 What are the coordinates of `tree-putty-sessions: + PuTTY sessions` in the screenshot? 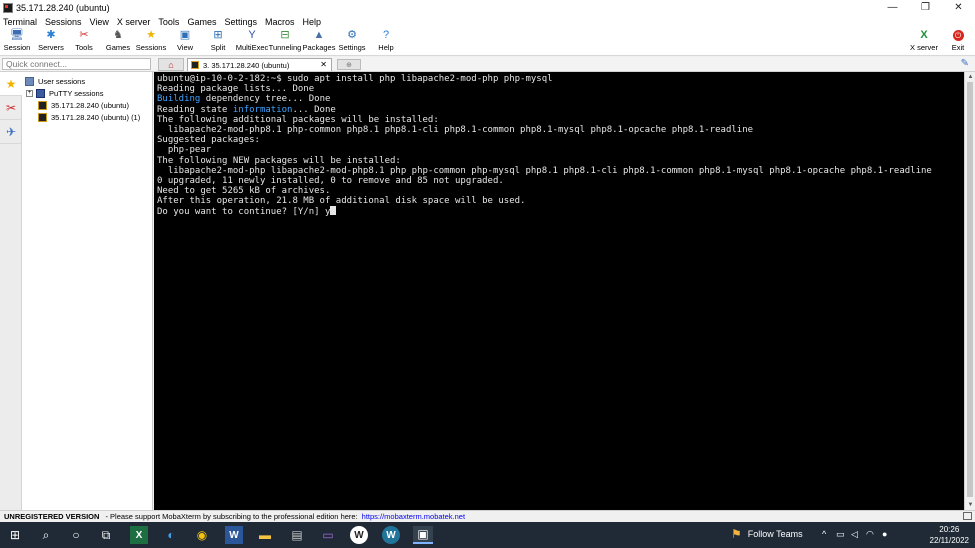 It's located at (64, 93).